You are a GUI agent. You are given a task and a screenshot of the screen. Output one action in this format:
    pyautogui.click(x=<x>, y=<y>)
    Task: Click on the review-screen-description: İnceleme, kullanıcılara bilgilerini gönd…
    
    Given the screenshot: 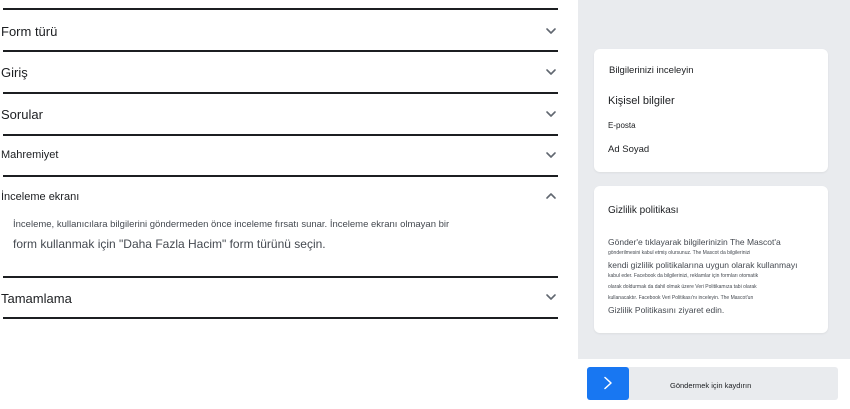 What is the action you would take?
    pyautogui.click(x=263, y=236)
    